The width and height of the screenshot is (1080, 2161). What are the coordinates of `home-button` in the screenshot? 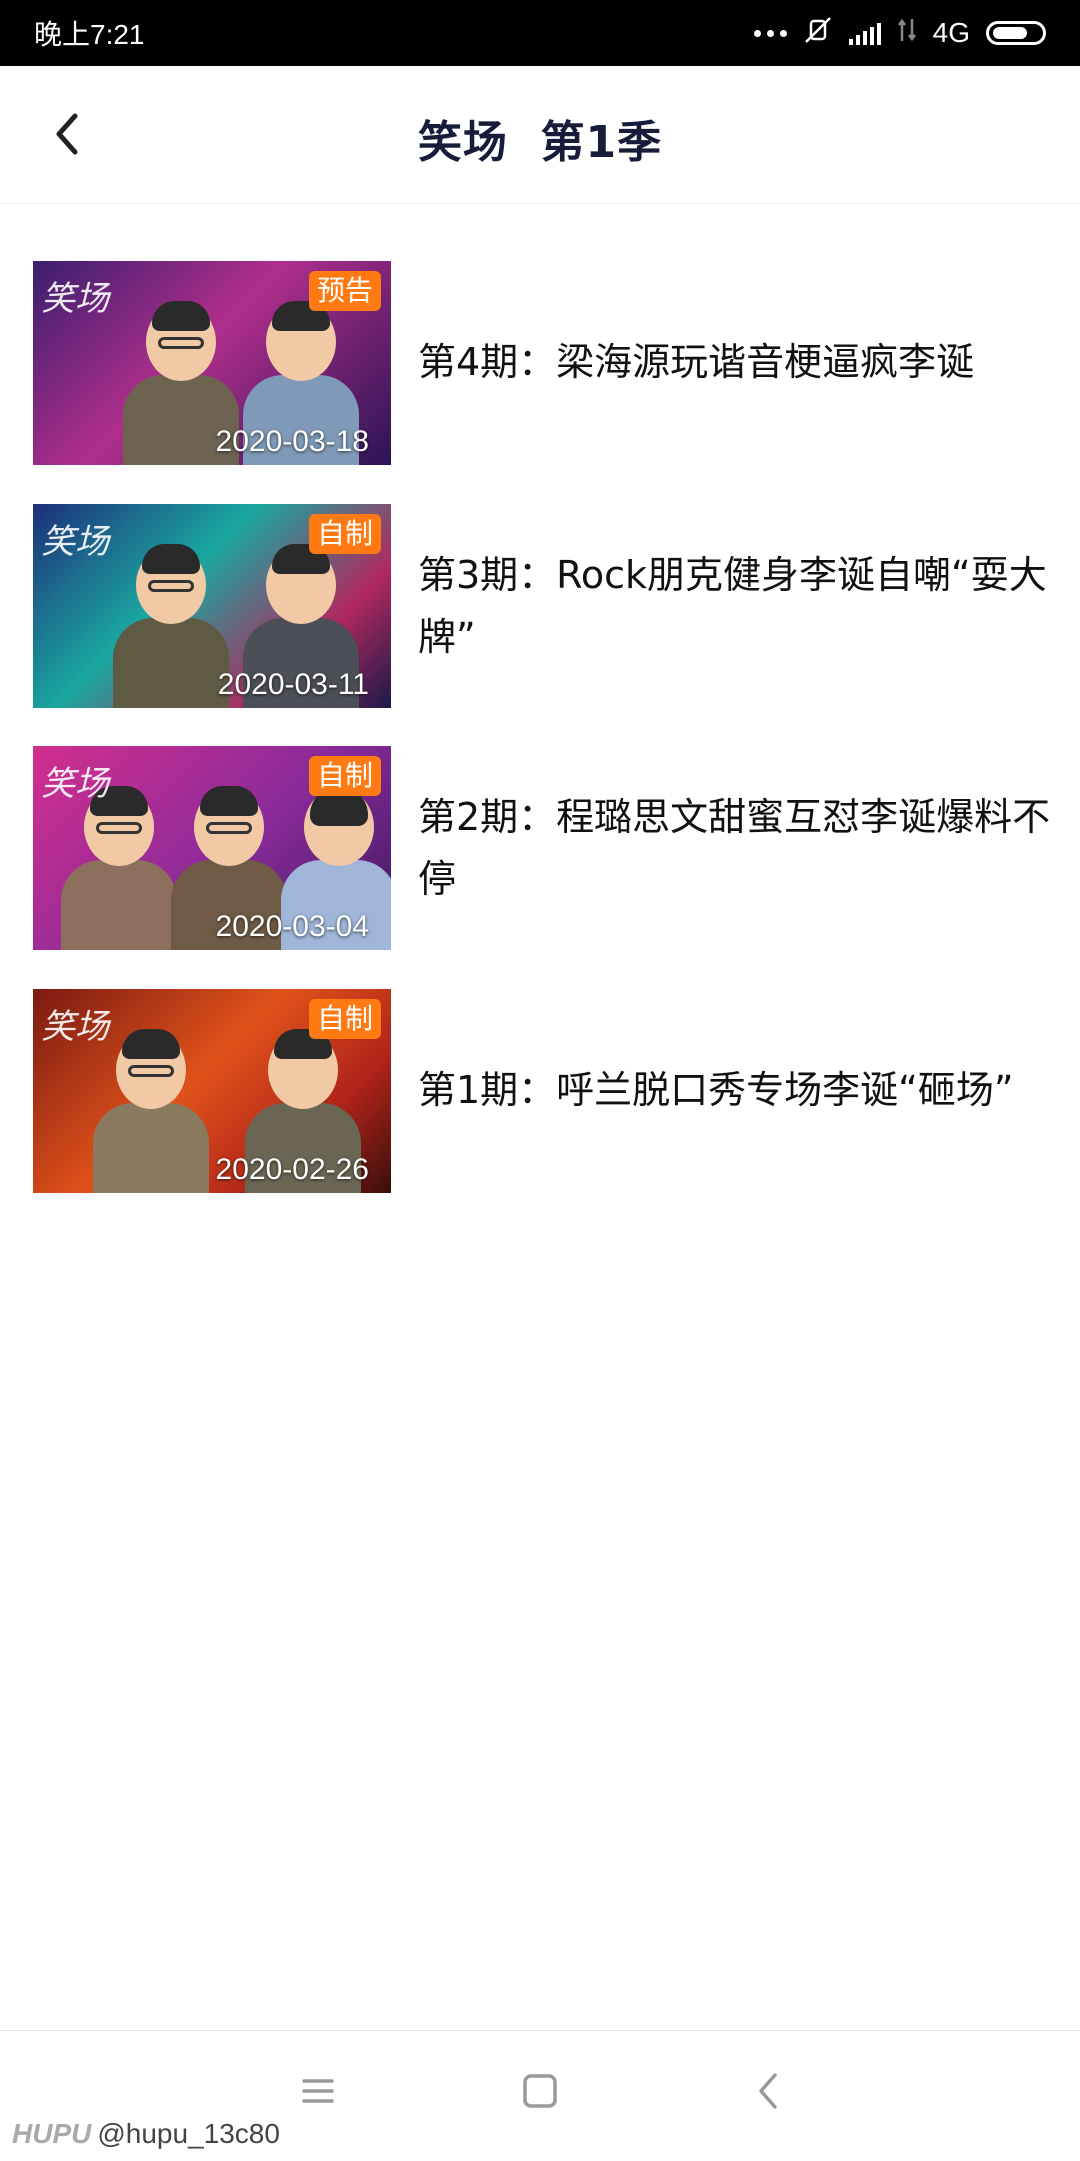 It's located at (540, 2093).